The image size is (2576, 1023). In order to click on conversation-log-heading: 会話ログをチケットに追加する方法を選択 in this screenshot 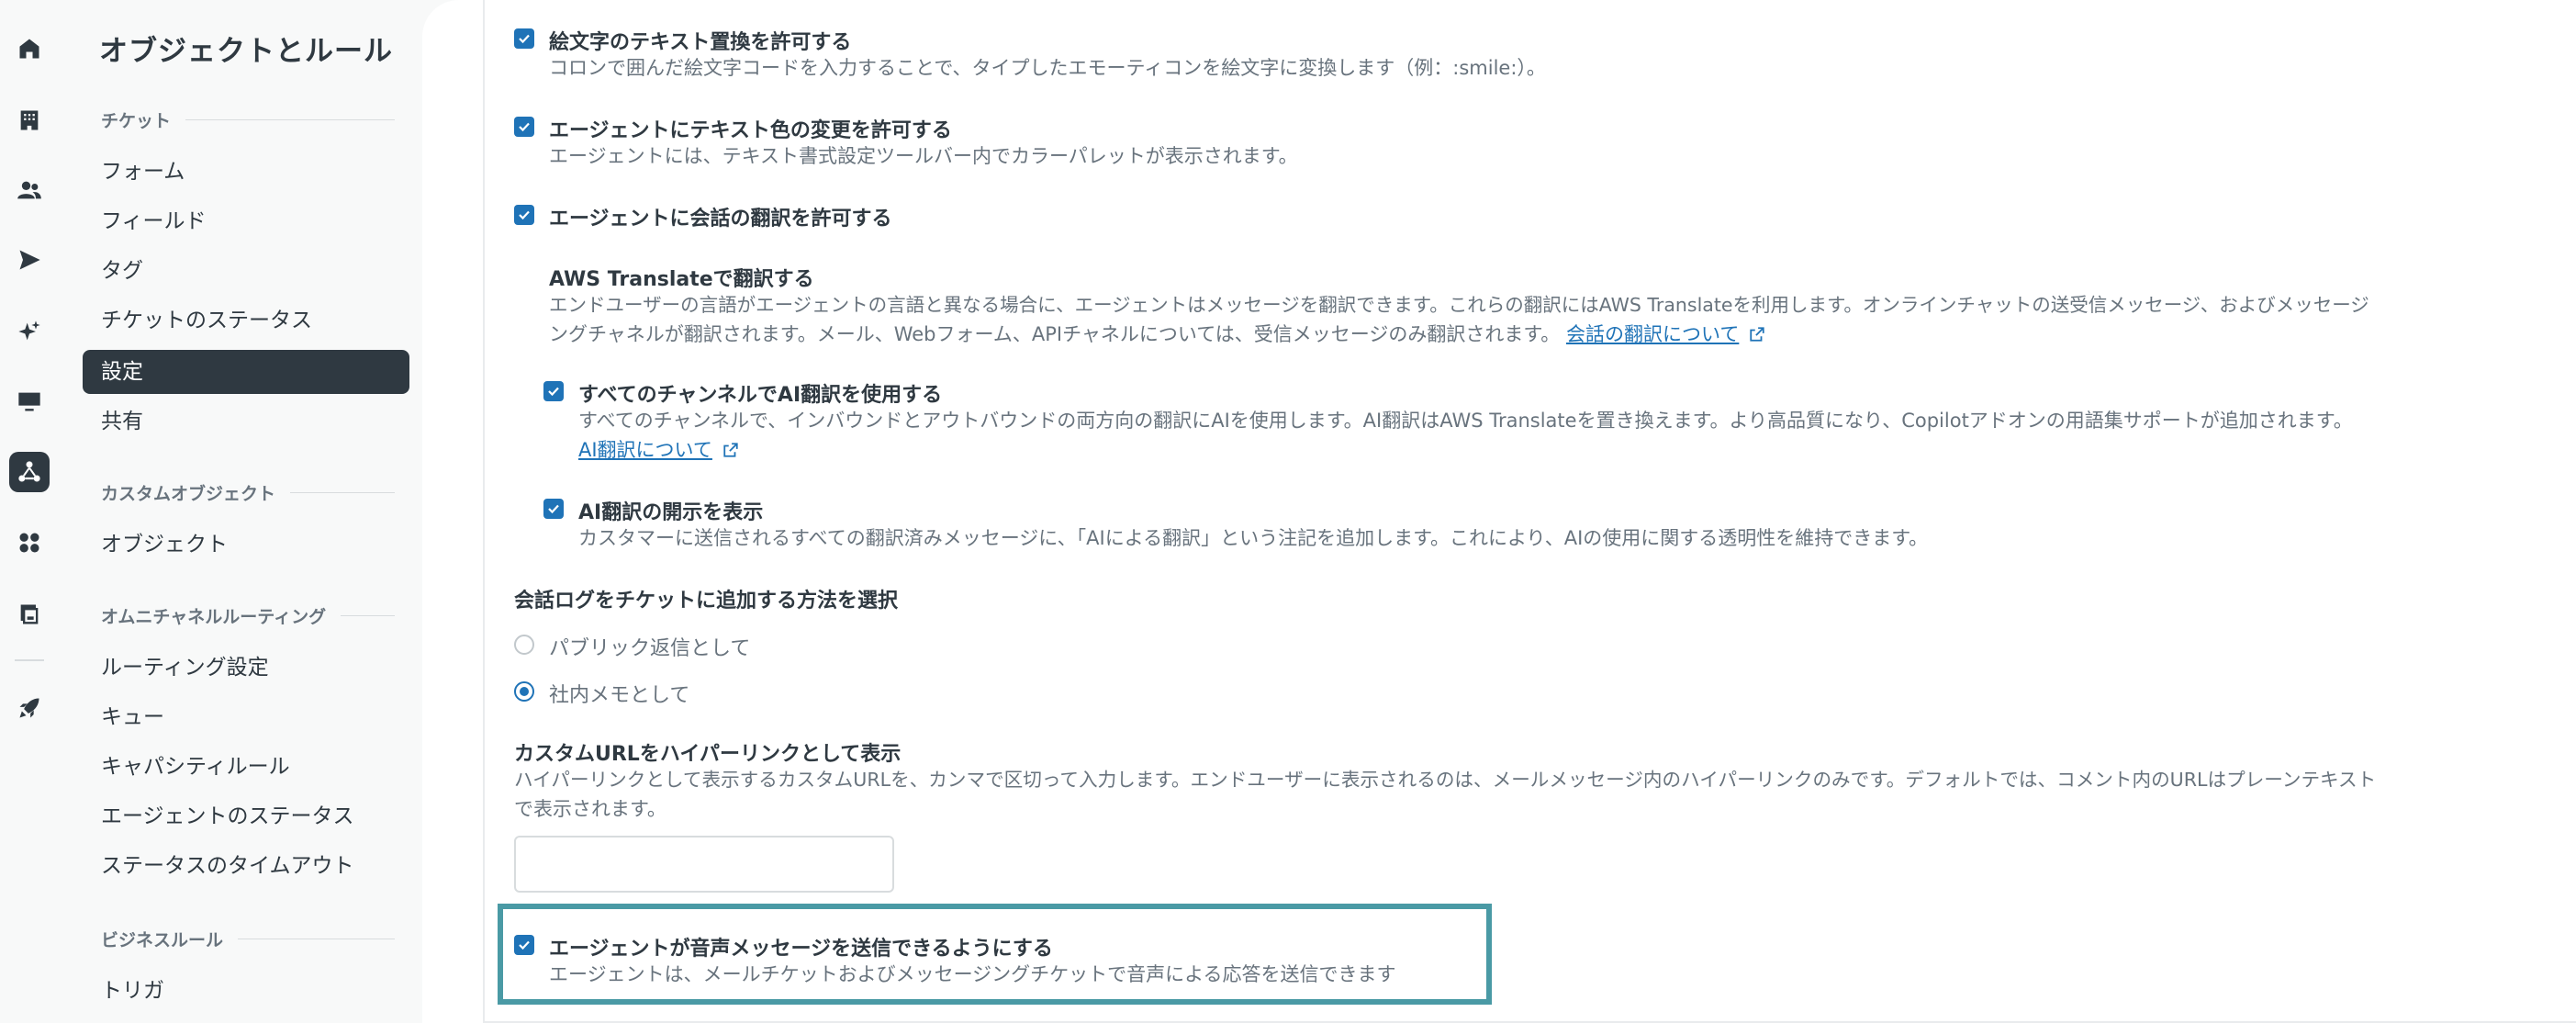, I will do `click(706, 601)`.